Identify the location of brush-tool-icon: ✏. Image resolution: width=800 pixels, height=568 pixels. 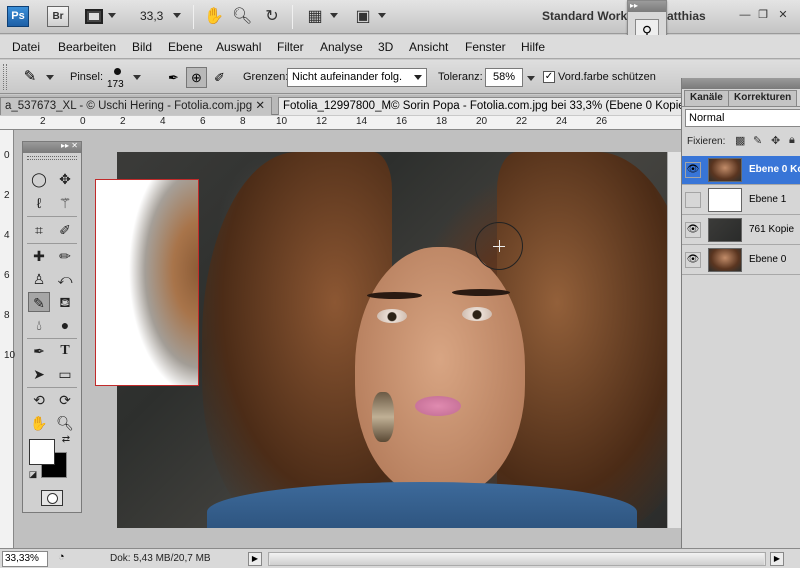
(65, 256).